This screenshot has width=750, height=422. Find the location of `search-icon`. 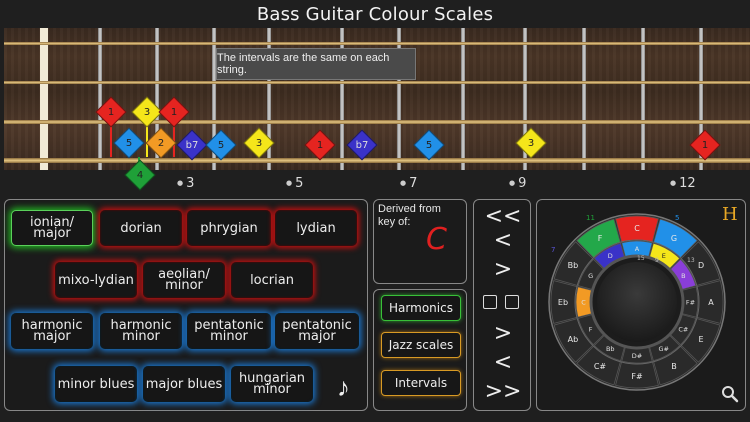

search-icon is located at coordinates (730, 394).